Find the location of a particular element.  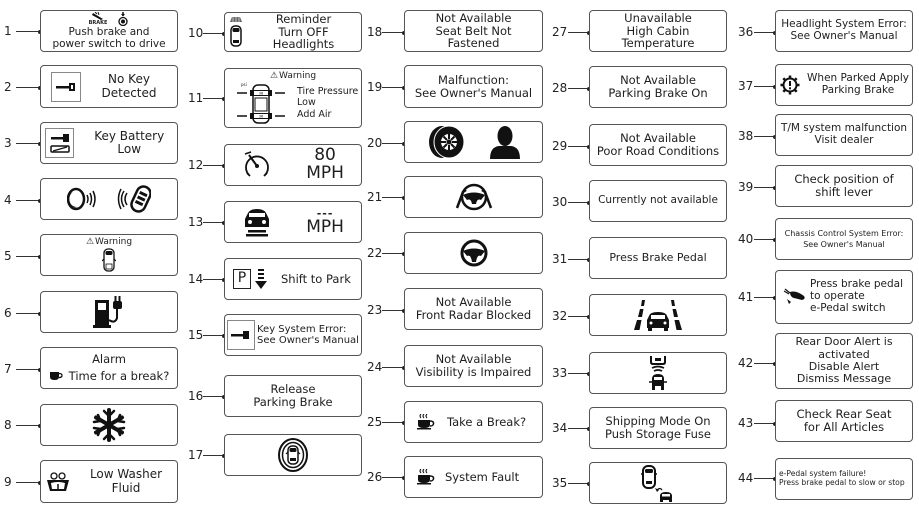

tire-pressure-car-icon: psi 36 36 is located at coordinates (261, 103).